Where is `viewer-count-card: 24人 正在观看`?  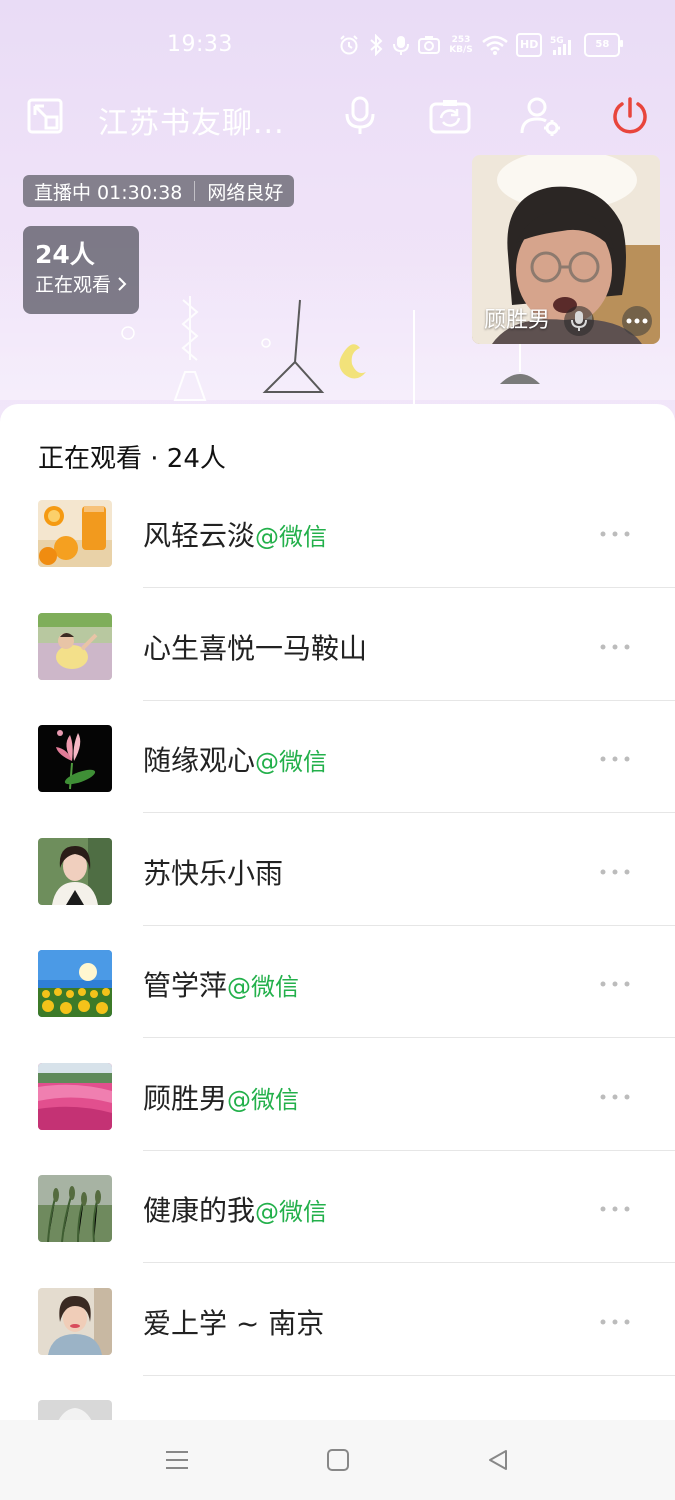
viewer-count-card: 24人 正在观看 is located at coordinates (81, 270).